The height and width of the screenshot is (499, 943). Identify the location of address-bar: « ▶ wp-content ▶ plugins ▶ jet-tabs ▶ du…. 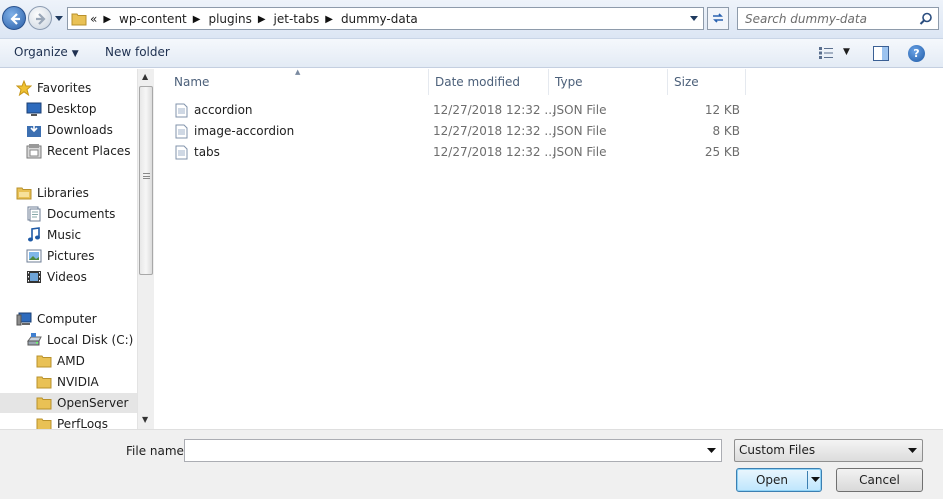
(471, 19).